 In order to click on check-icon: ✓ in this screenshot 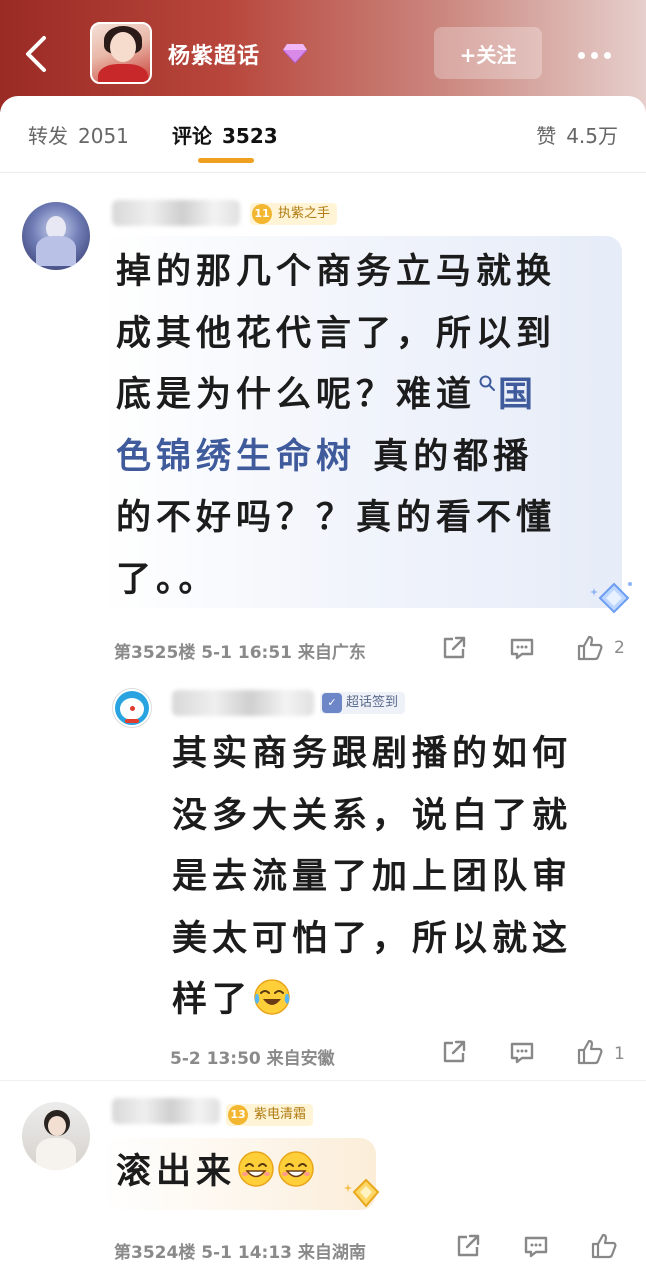, I will do `click(332, 703)`.